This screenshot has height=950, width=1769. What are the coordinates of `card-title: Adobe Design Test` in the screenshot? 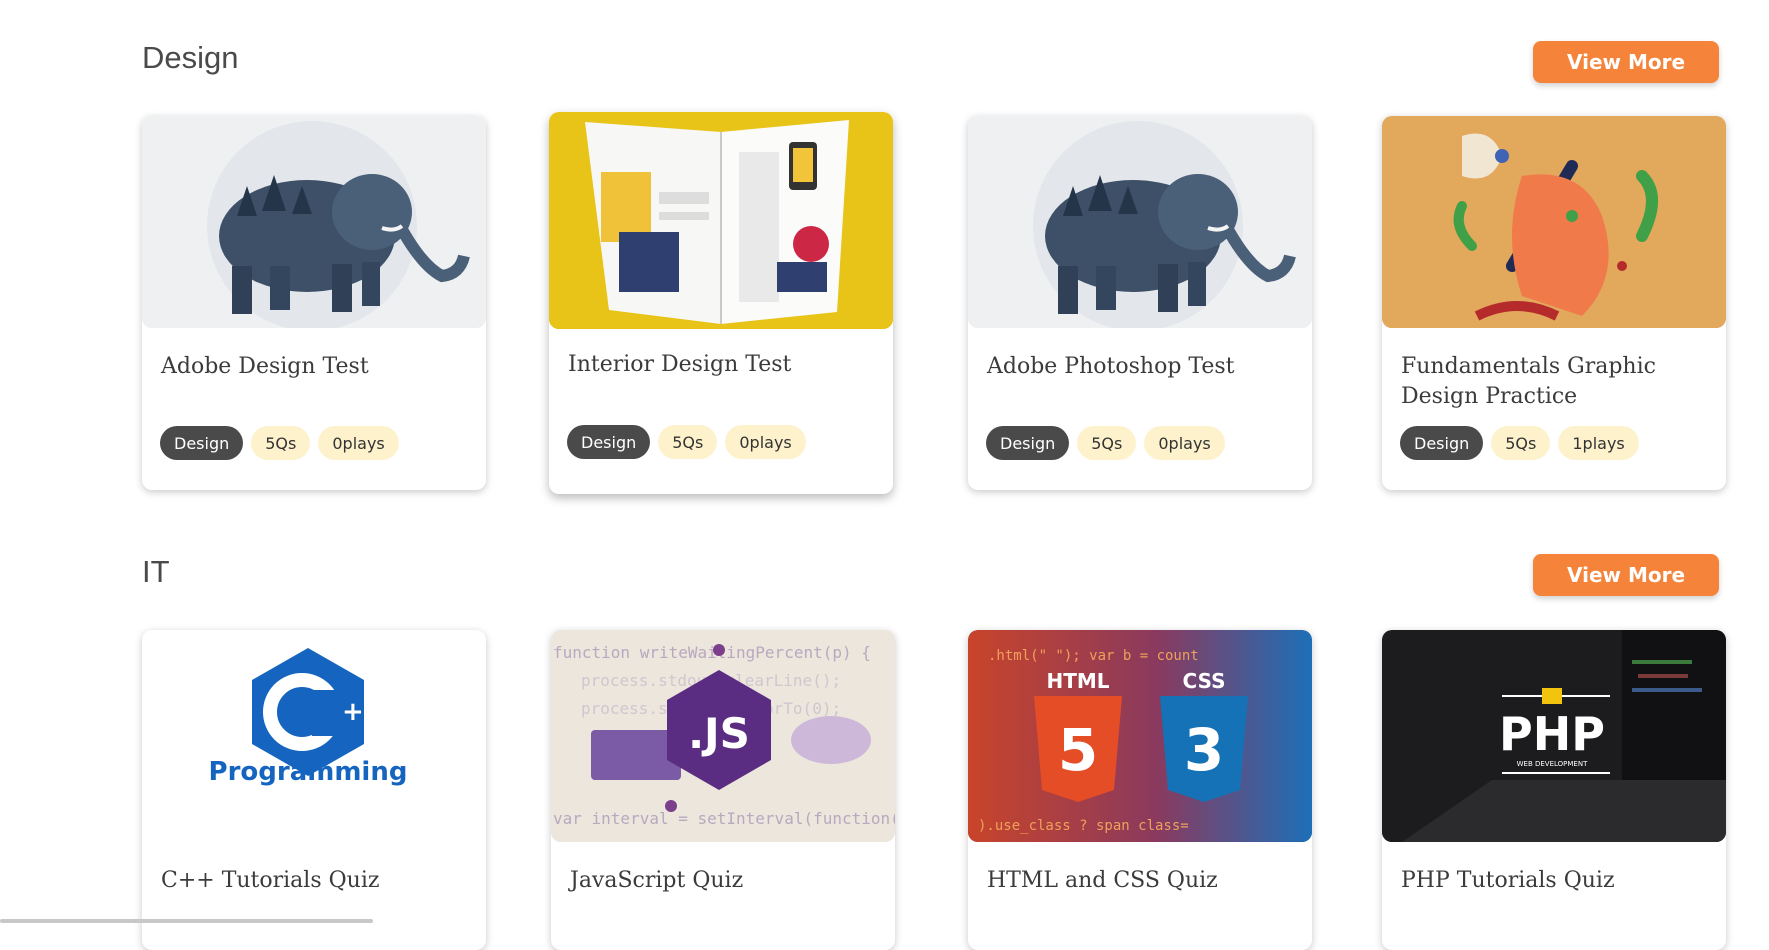 It's located at (311, 367).